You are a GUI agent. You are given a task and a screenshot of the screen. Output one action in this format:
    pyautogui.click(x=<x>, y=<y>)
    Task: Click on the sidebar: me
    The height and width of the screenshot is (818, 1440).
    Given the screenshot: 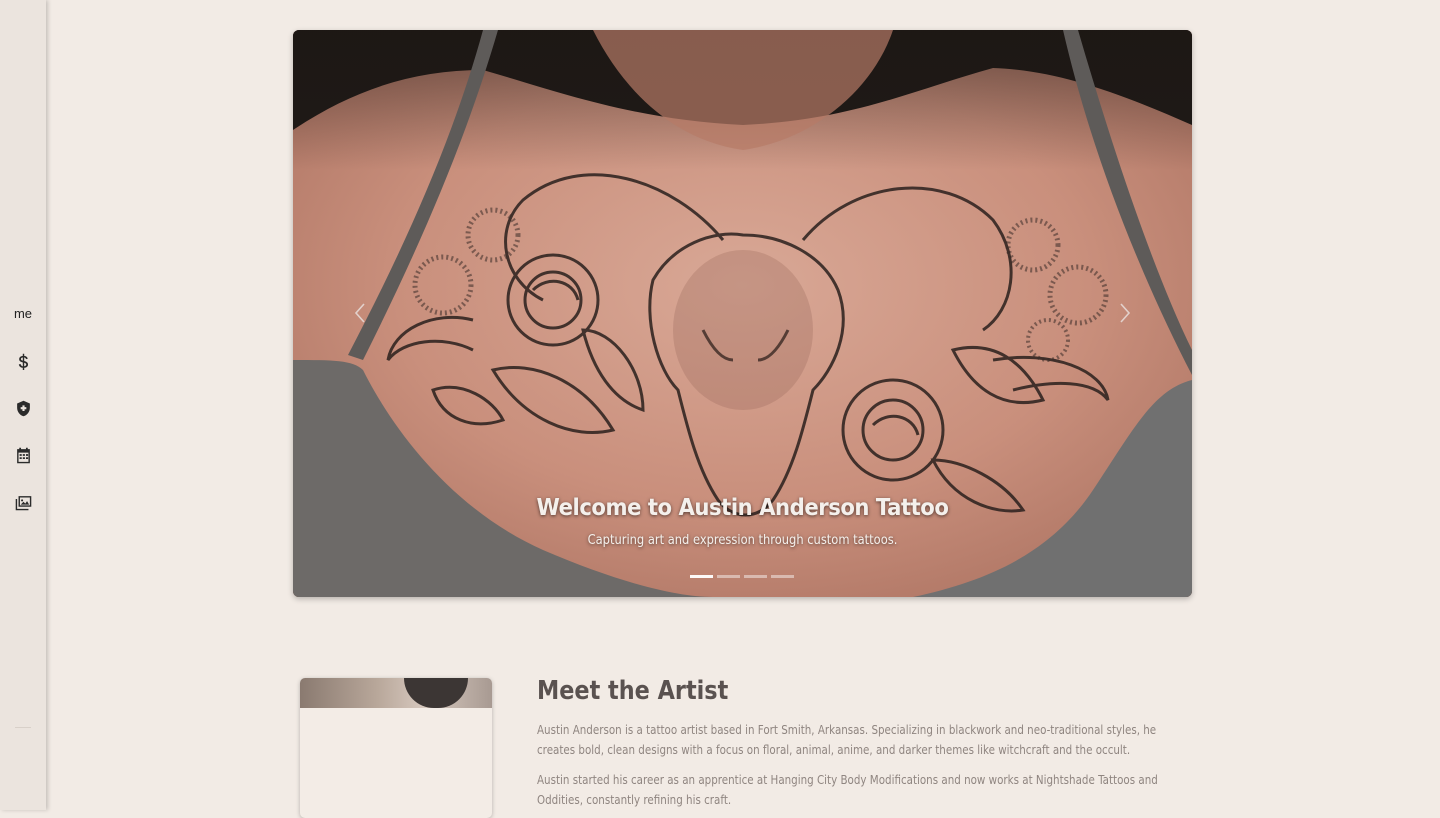 What is the action you would take?
    pyautogui.click(x=23, y=405)
    